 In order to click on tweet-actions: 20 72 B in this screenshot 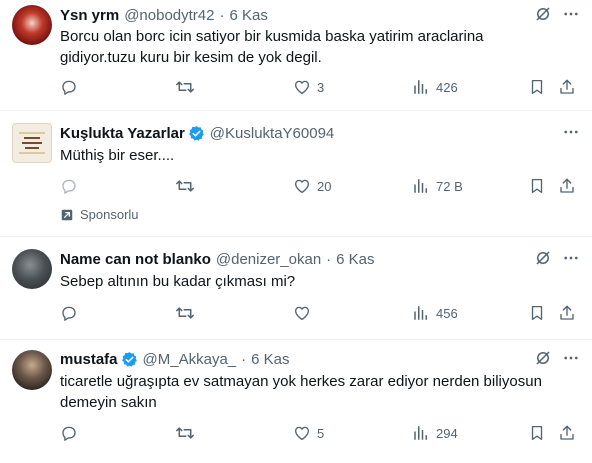, I will do `click(318, 187)`.